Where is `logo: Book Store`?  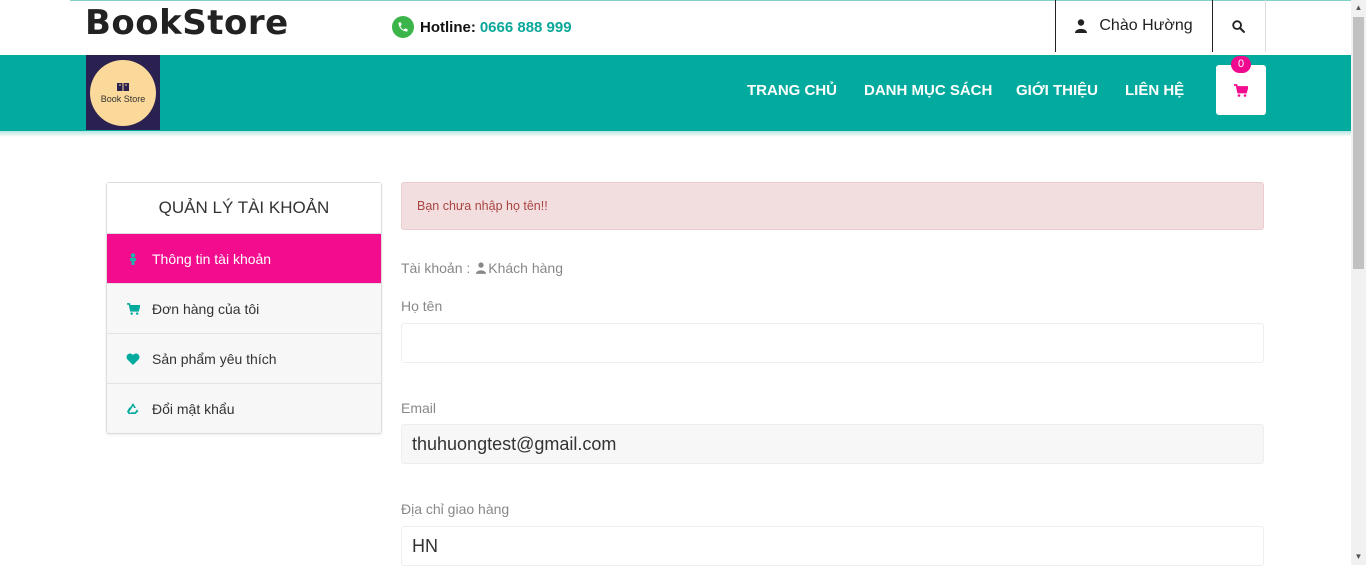 logo: Book Store is located at coordinates (123, 92).